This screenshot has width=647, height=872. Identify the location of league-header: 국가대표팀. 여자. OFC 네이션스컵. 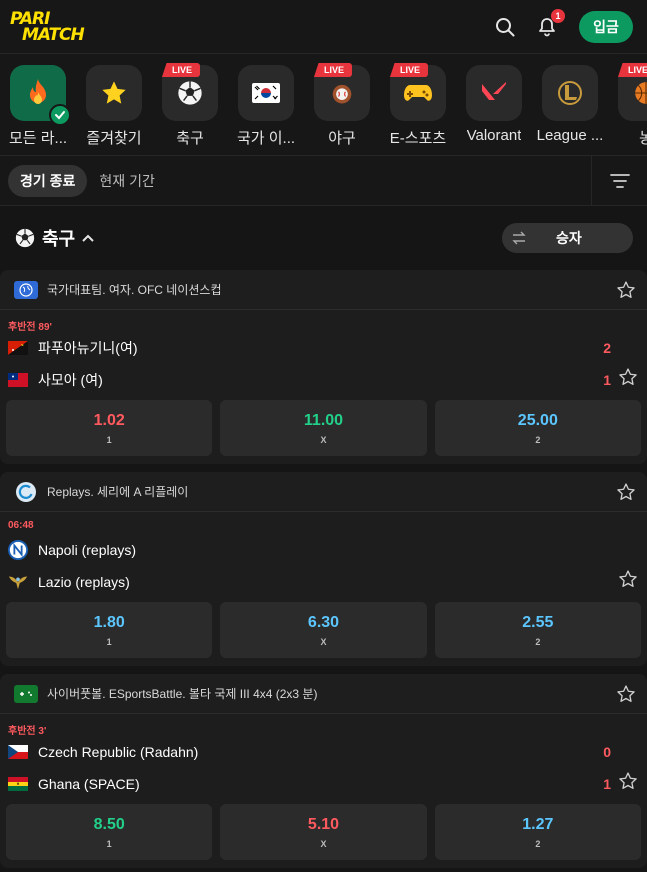
(323, 290).